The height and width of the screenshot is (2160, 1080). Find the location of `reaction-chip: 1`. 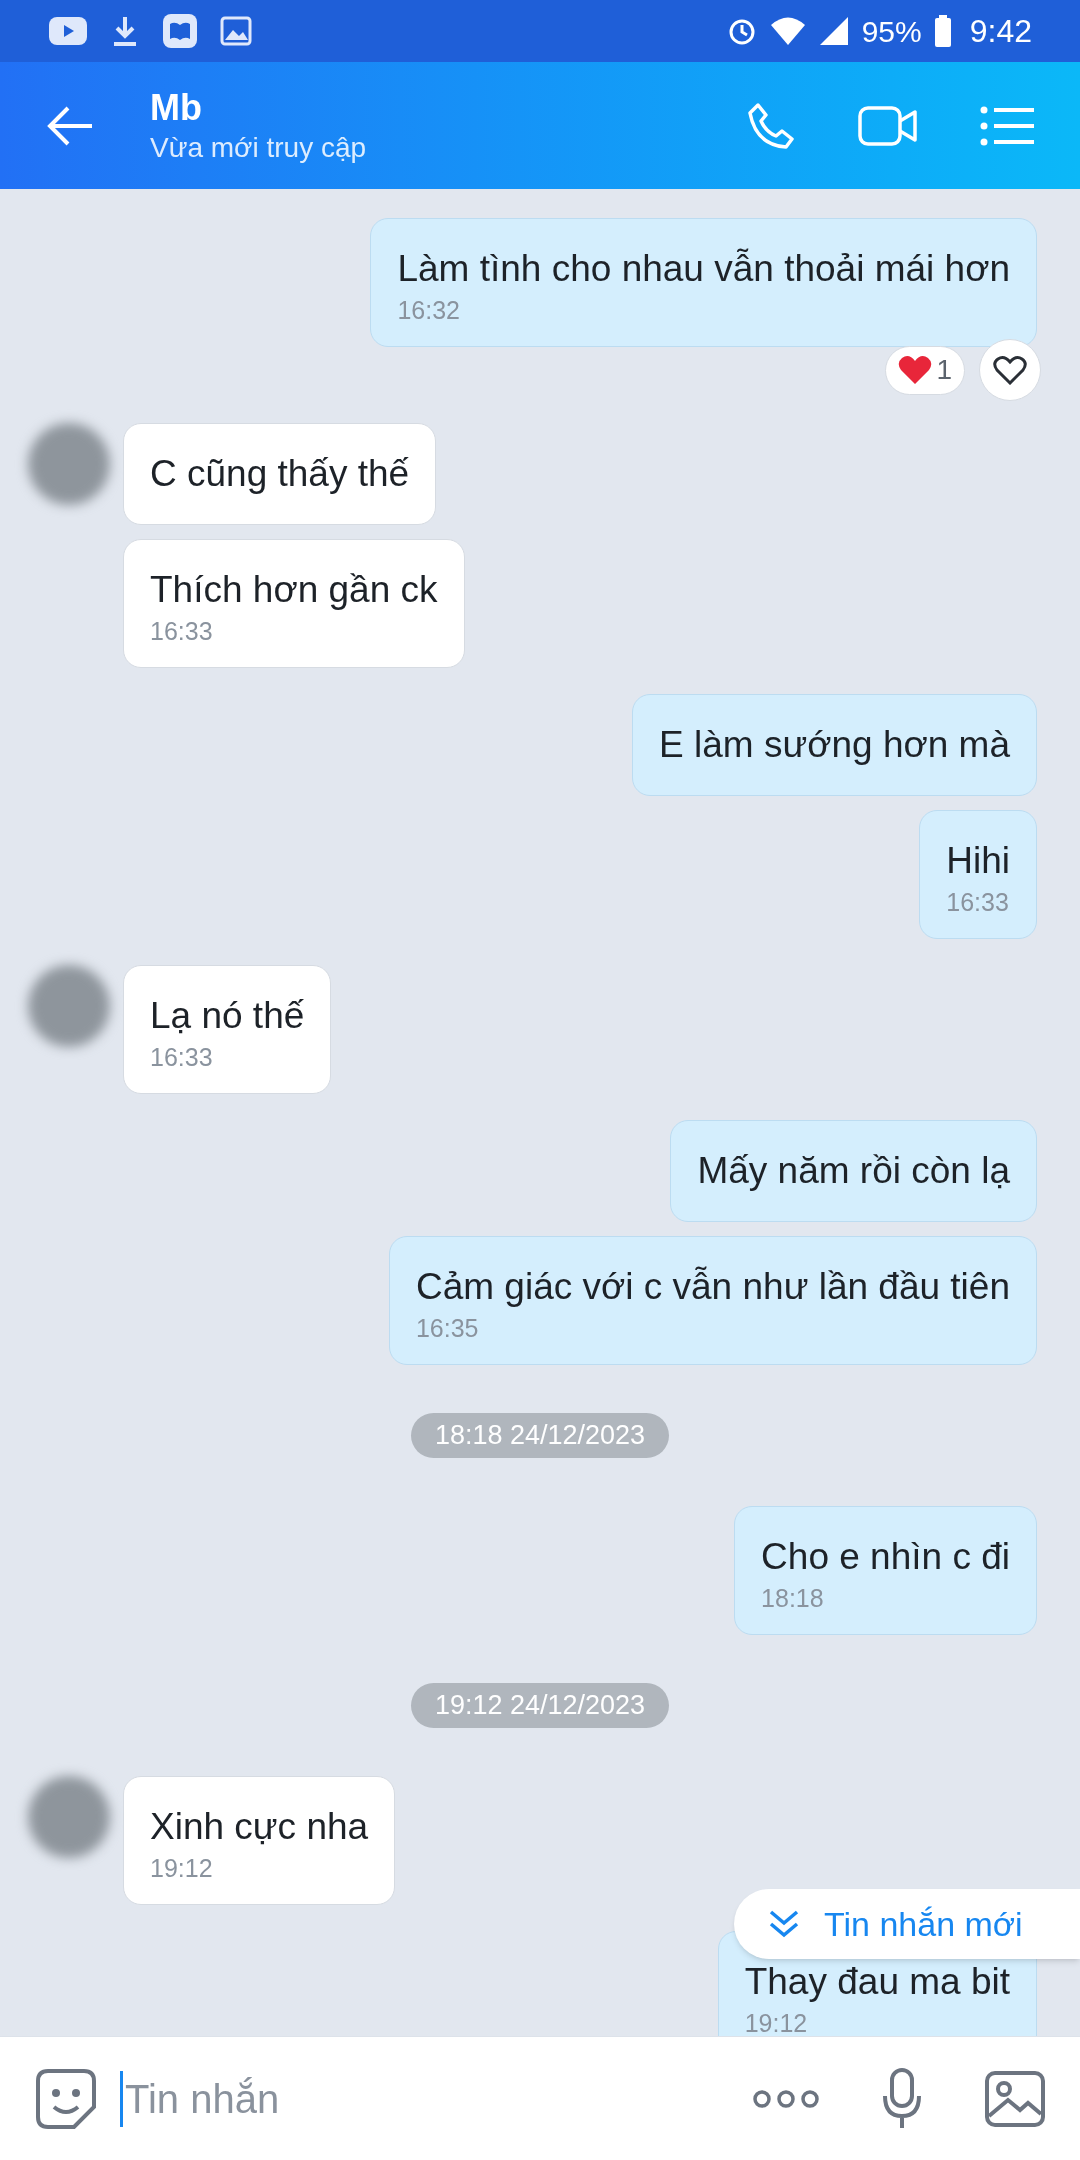

reaction-chip: 1 is located at coordinates (925, 370).